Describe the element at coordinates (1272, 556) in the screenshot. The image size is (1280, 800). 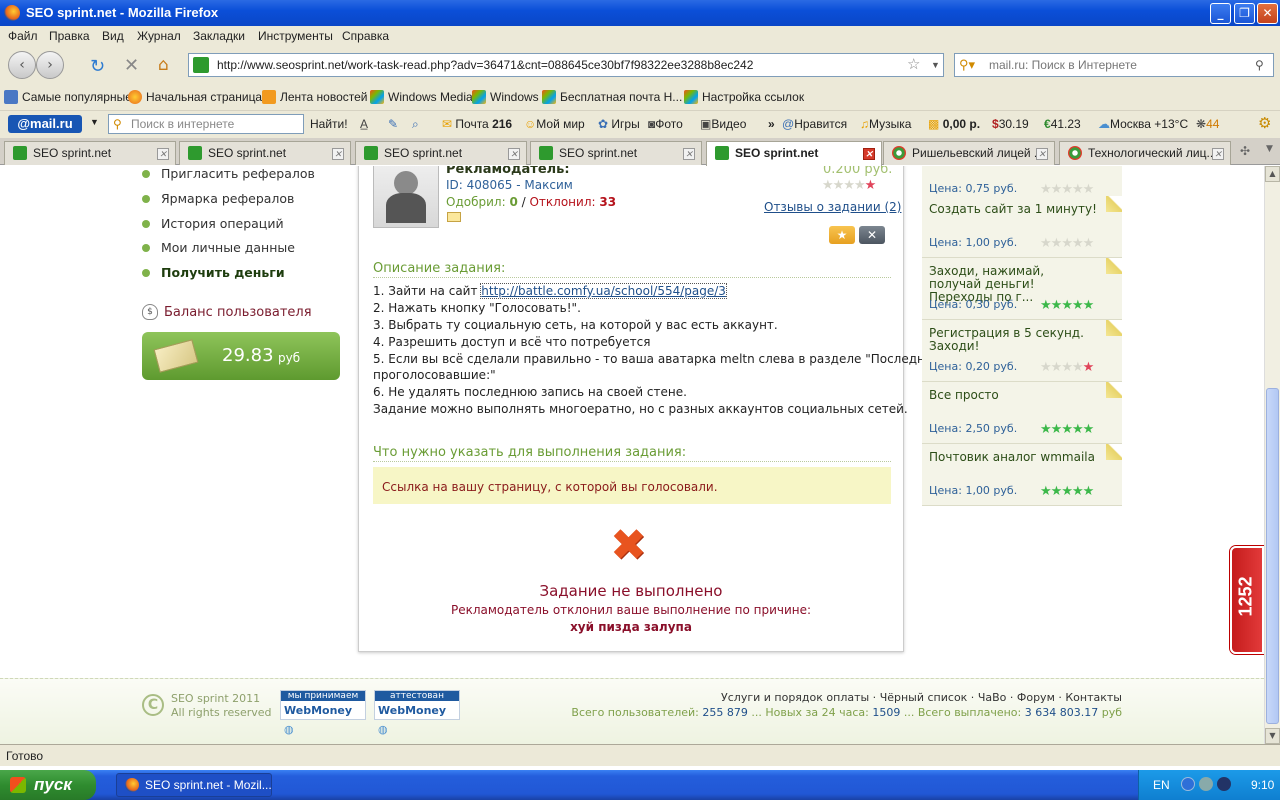
I see `scroll-thumb` at that location.